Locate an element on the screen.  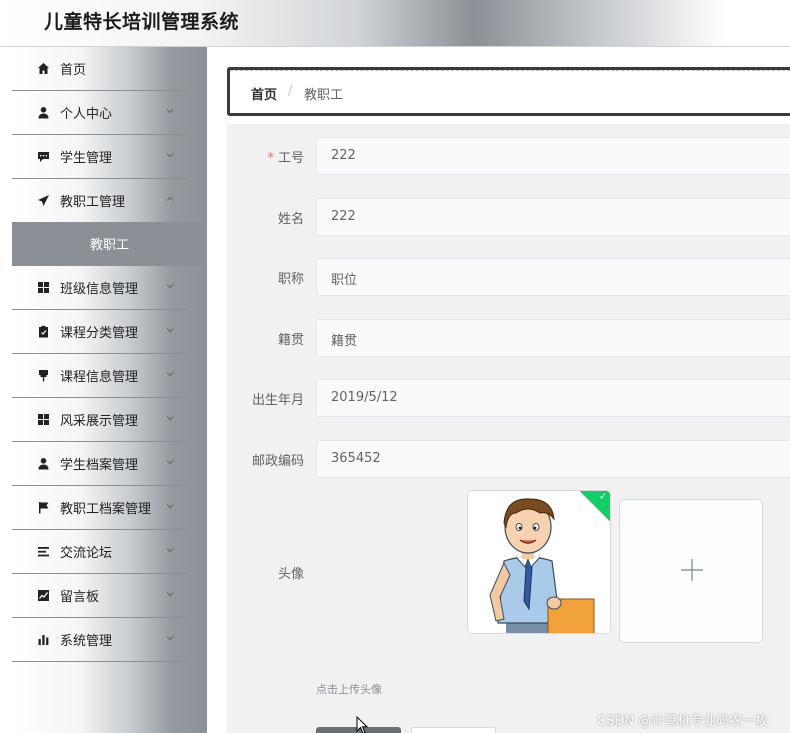
left-gutter is located at coordinates (6, 390).